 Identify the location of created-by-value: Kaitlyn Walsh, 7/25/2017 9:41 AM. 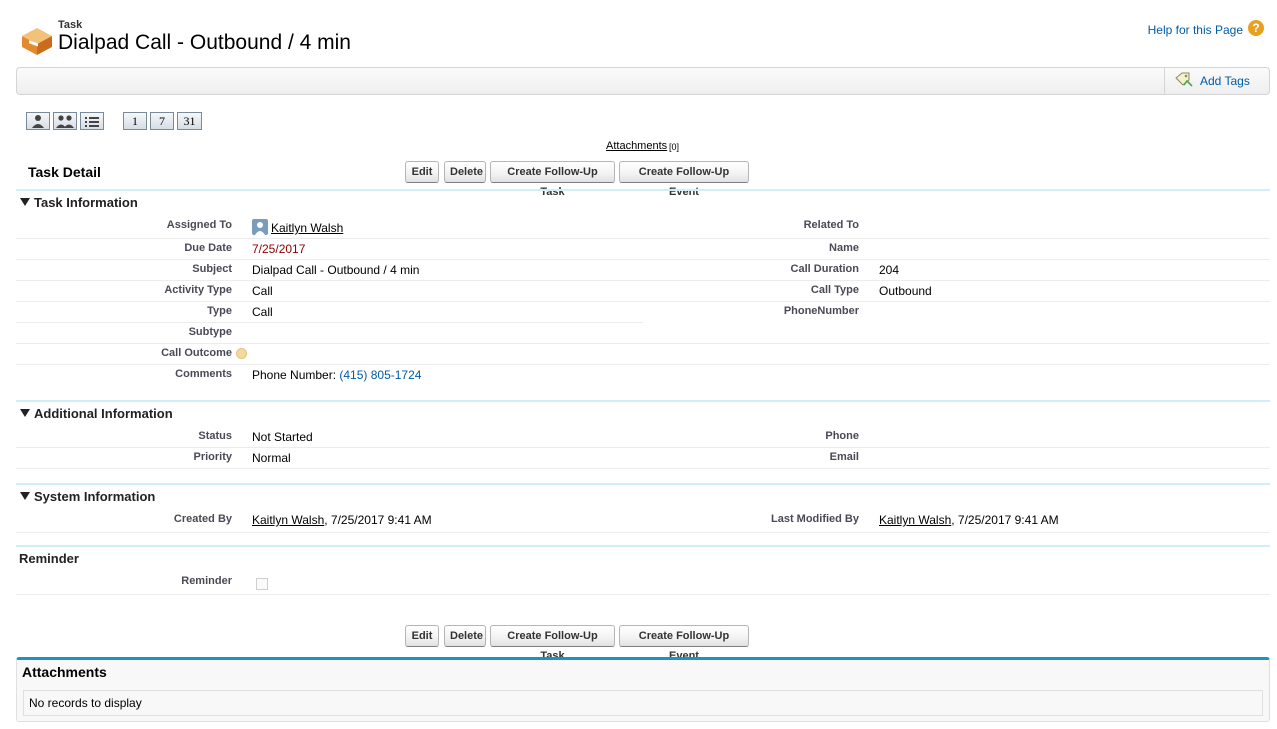
(342, 520).